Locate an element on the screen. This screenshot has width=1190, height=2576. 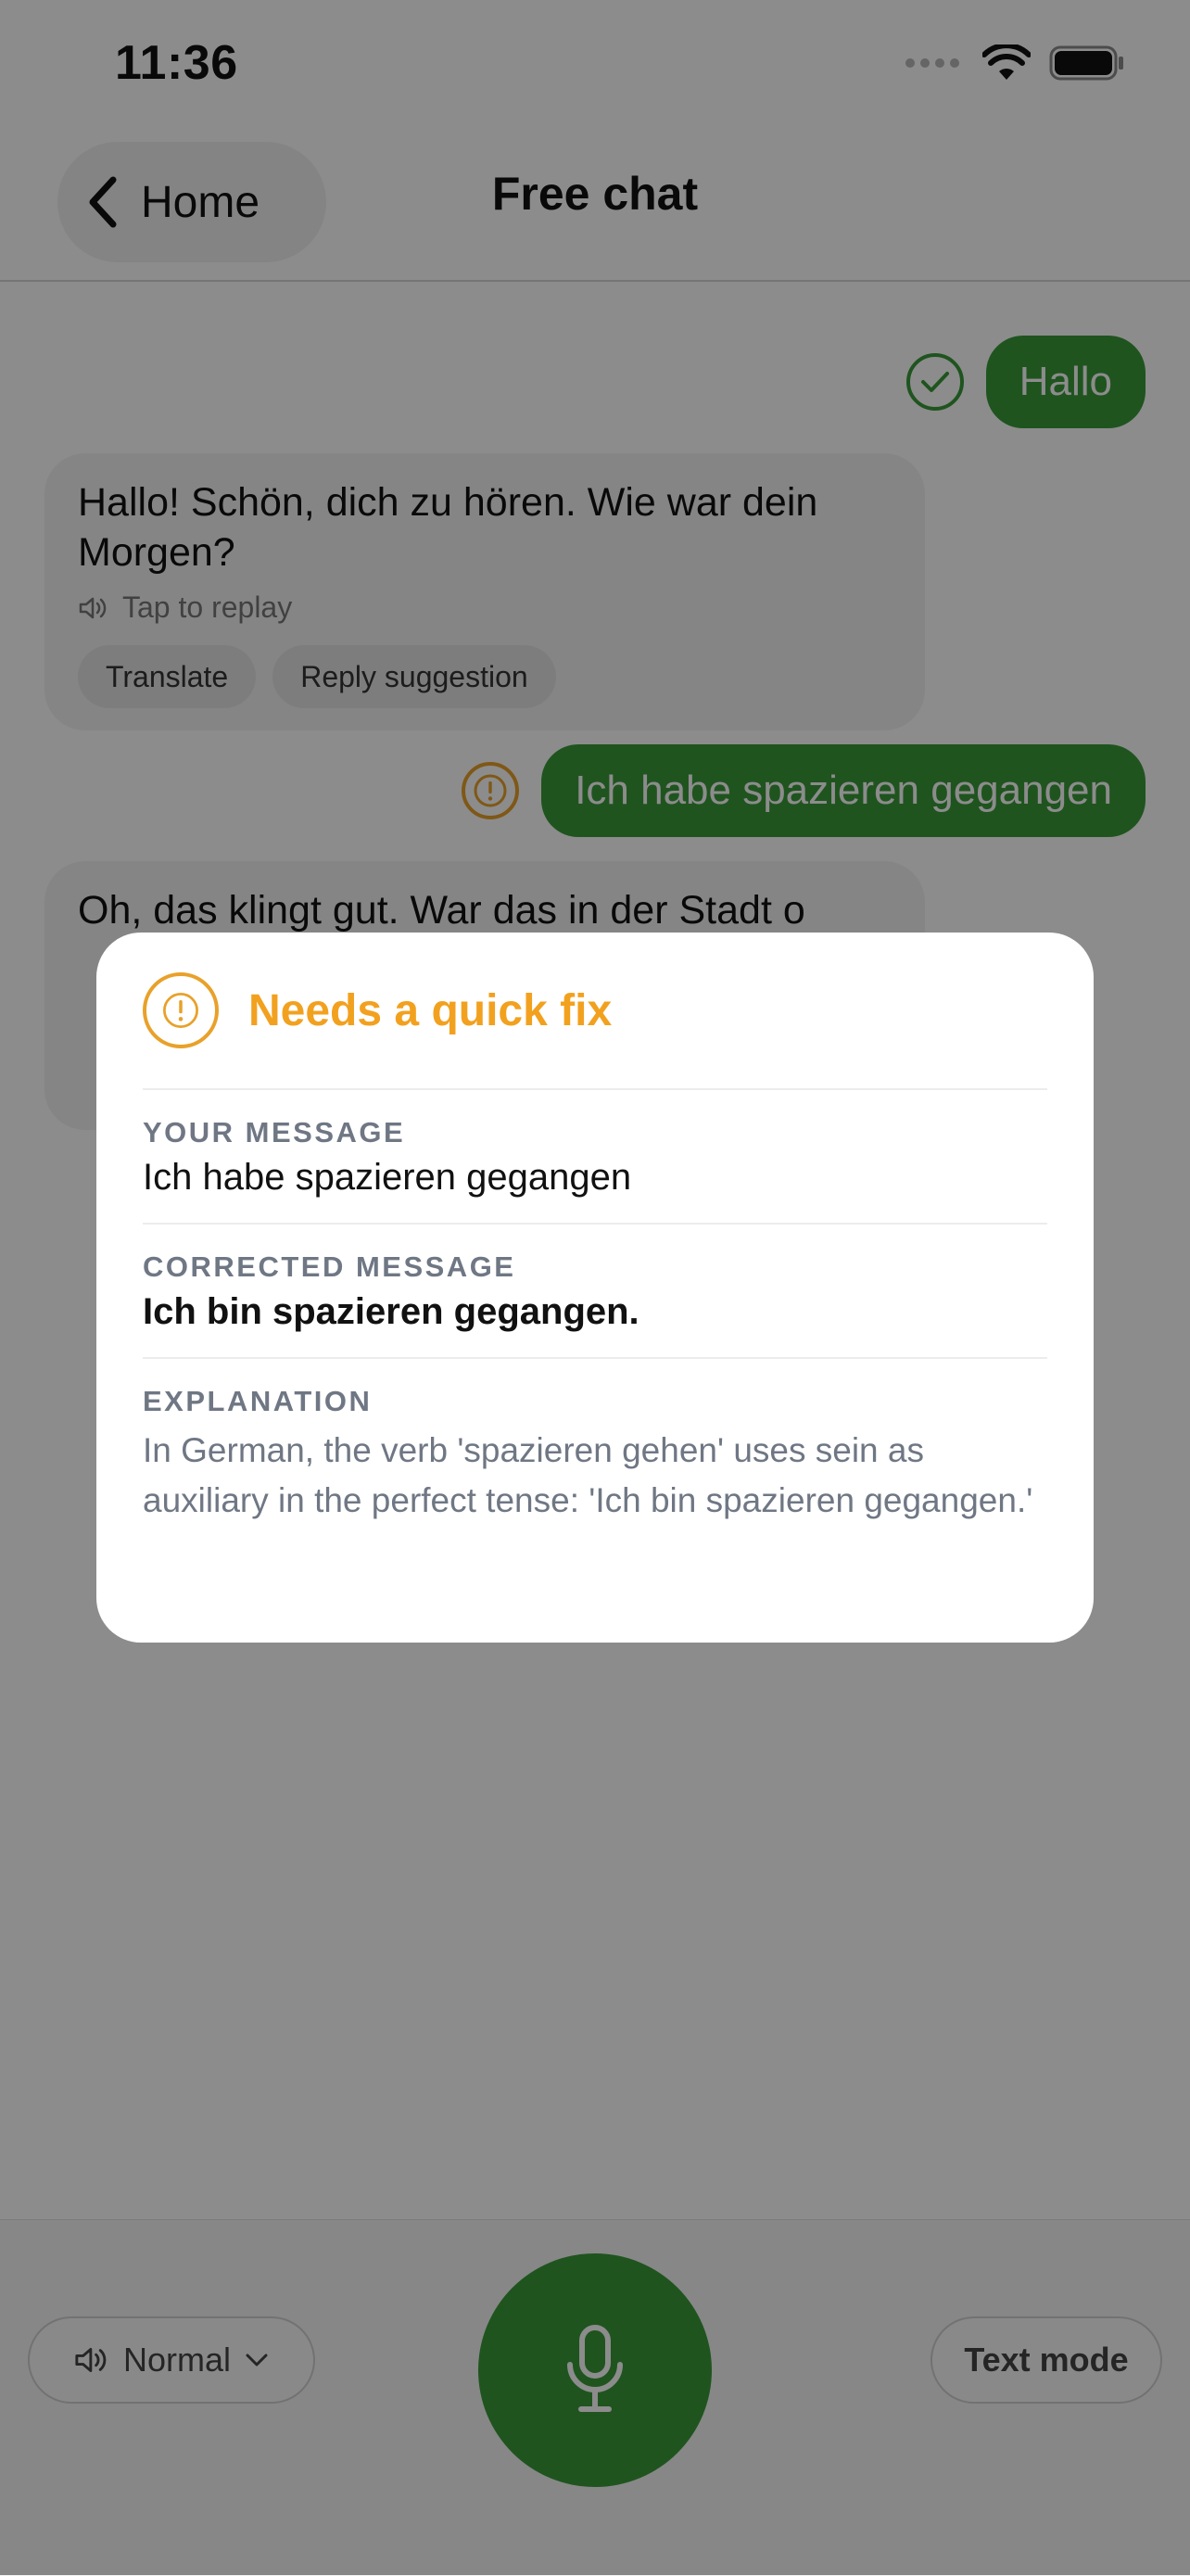
exclamation-icon is located at coordinates (180, 1010).